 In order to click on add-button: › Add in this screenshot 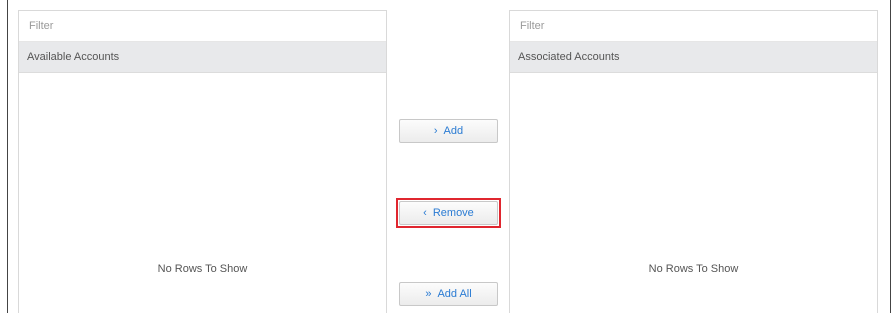, I will do `click(448, 131)`.